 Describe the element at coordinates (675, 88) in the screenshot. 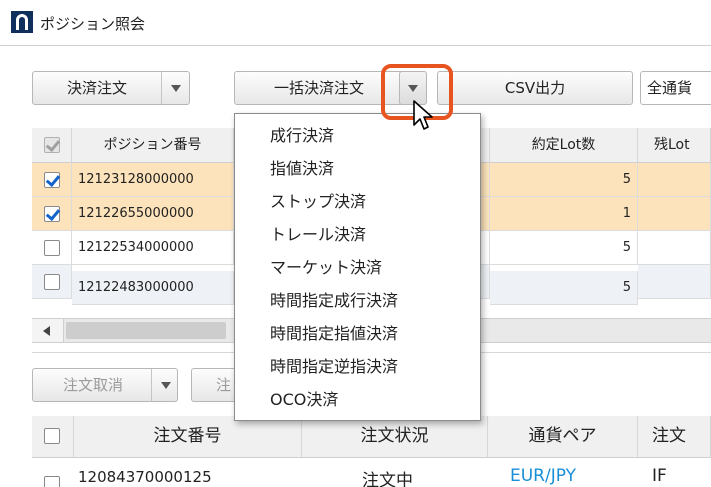

I see `currency-filter-select: 全通貨` at that location.